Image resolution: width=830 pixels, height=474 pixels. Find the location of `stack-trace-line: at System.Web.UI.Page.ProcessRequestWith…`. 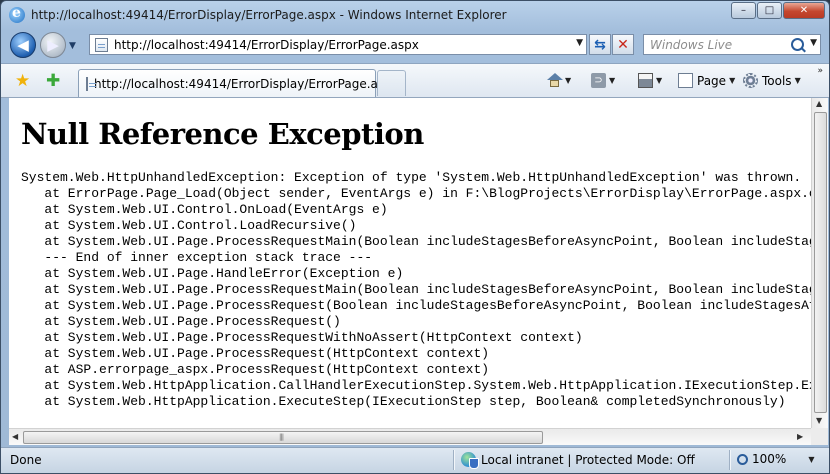

stack-trace-line: at System.Web.UI.Page.ProcessRequestWith… is located at coordinates (302, 337).